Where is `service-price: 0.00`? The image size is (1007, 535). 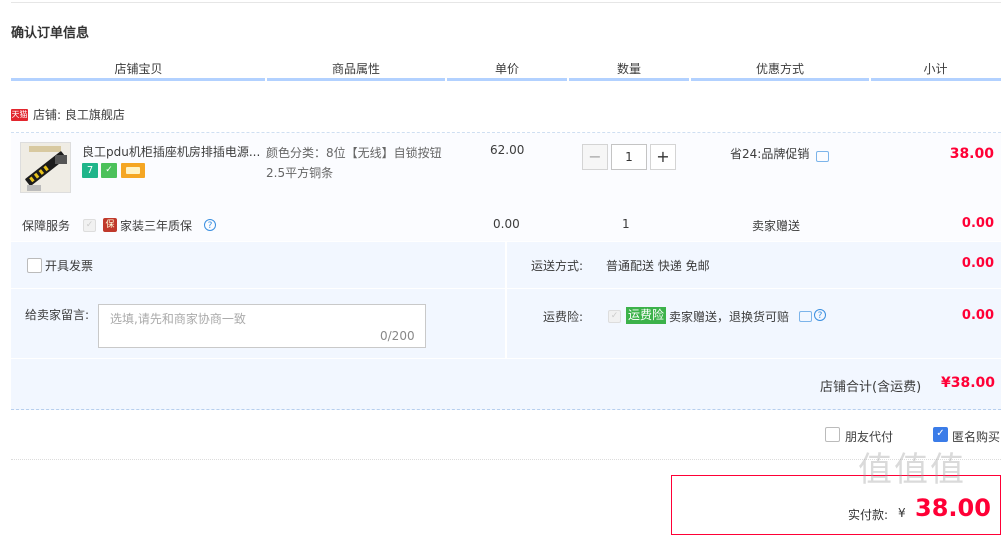 service-price: 0.00 is located at coordinates (506, 224).